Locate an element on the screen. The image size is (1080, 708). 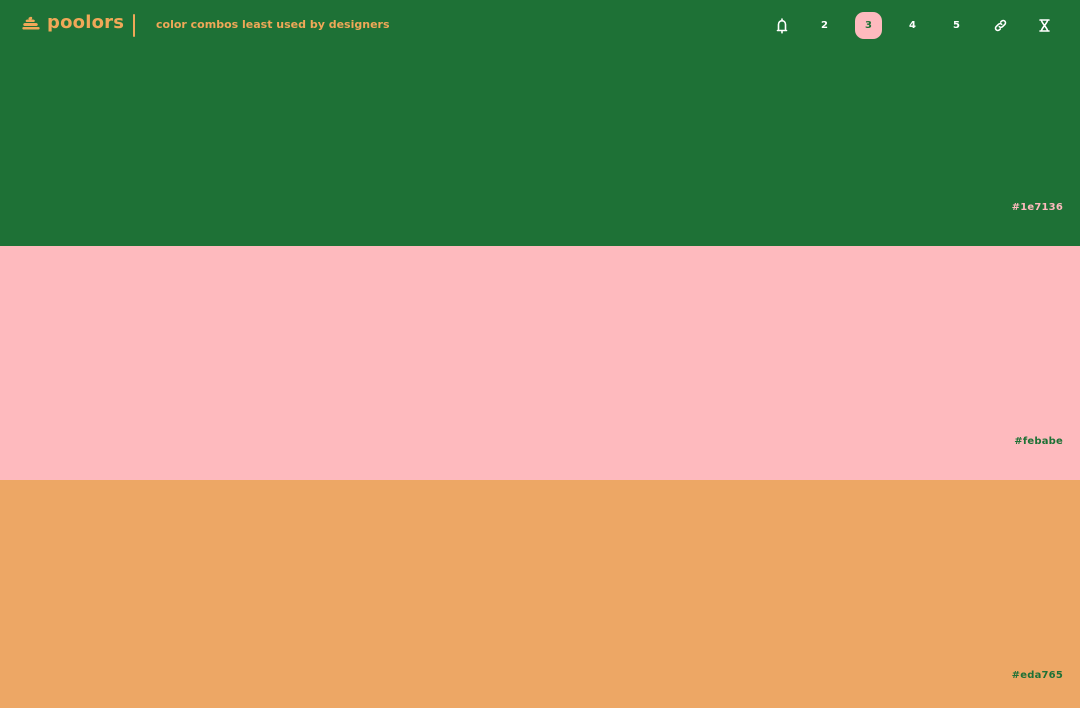
shuffle-button is located at coordinates (1044, 25).